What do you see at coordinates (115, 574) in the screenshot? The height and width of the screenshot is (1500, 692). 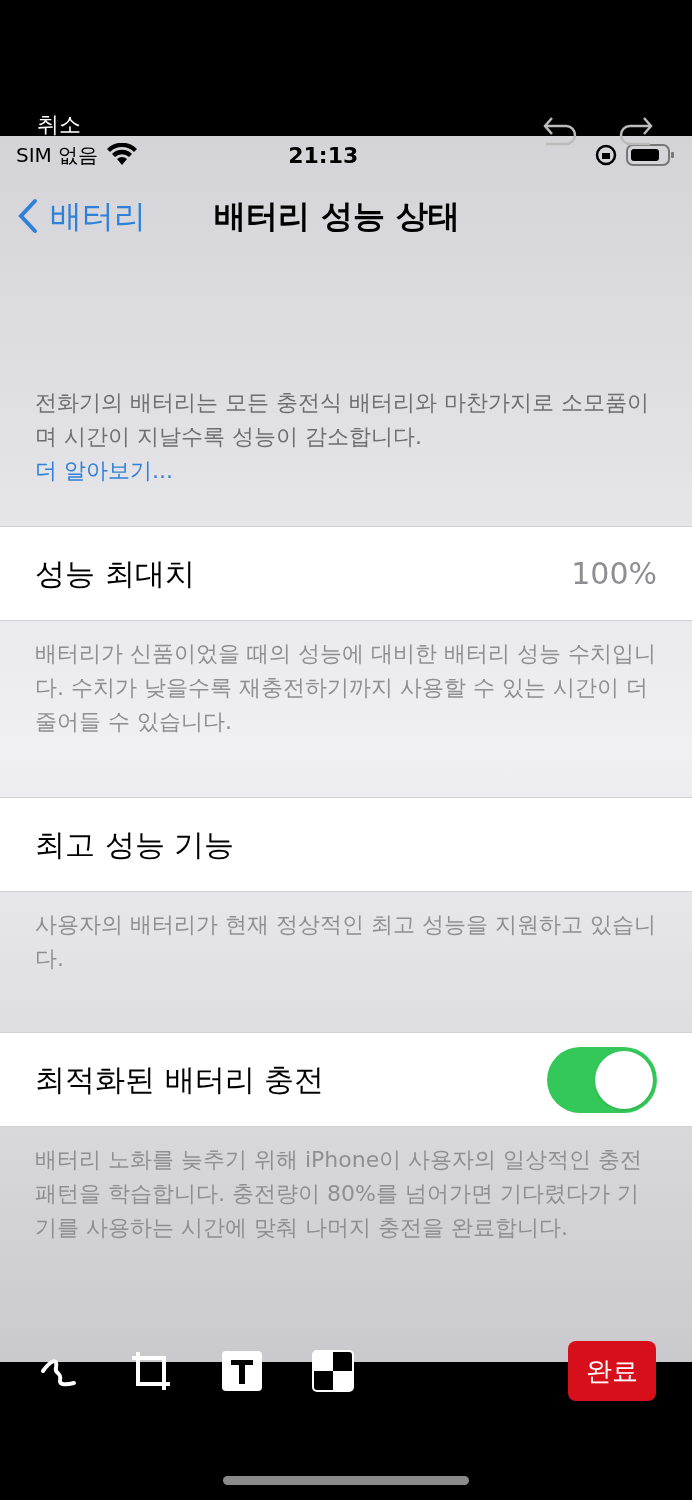 I see `row-label: 성능 최대치` at bounding box center [115, 574].